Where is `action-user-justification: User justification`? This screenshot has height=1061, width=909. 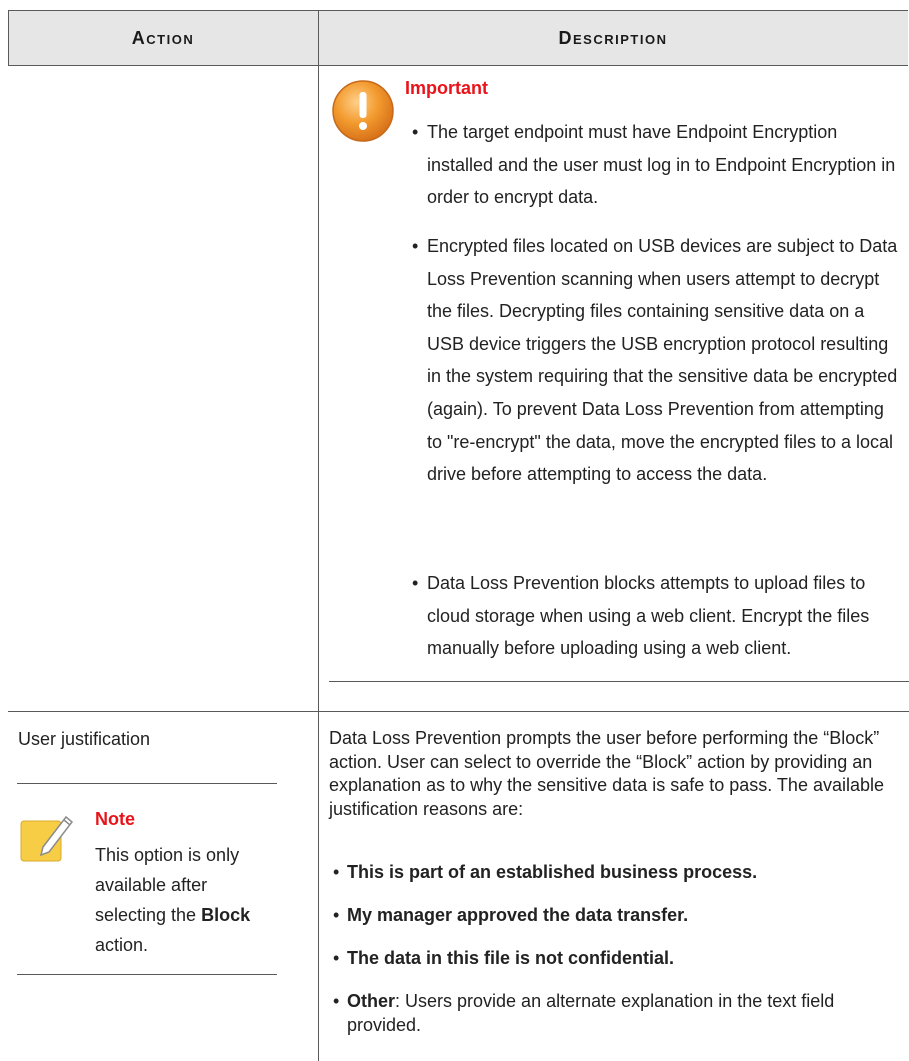 action-user-justification: User justification is located at coordinates (84, 739).